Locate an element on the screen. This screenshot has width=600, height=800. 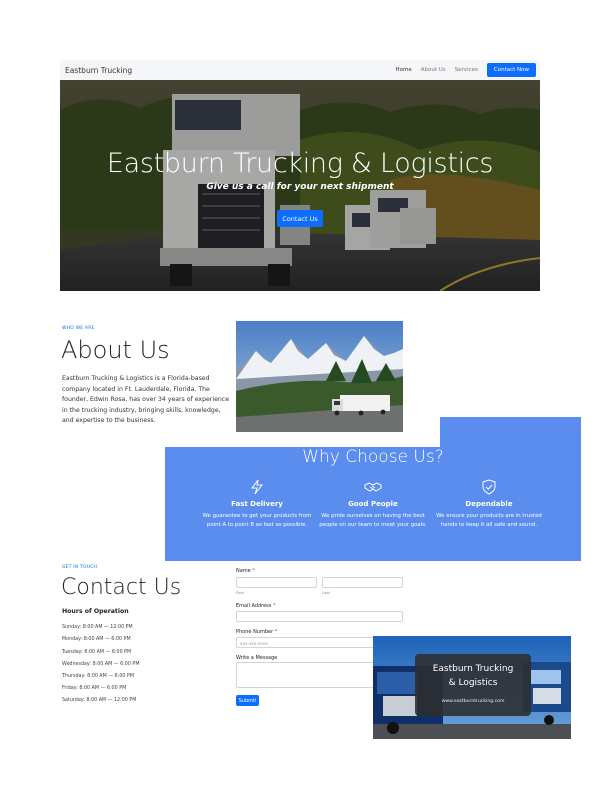
nav-link-services: Services is located at coordinates (466, 70).